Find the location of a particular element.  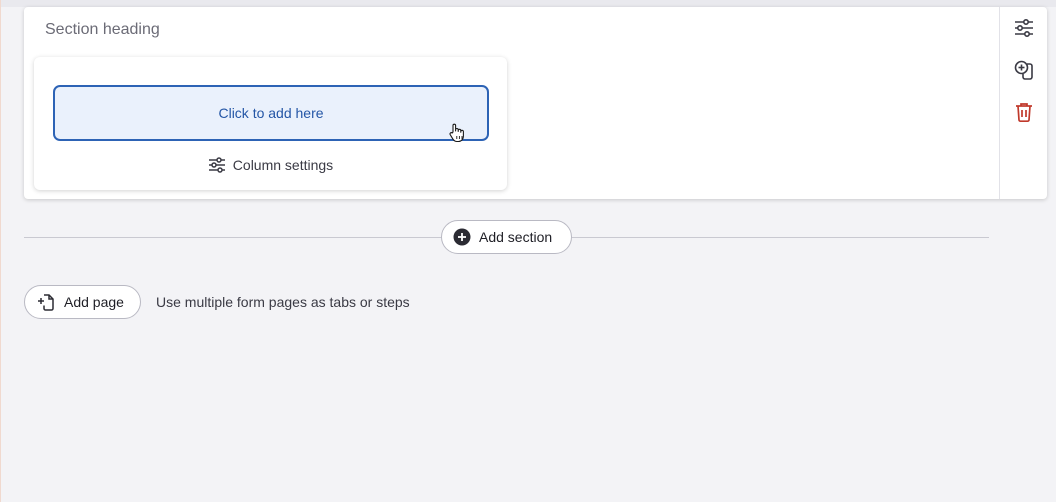

add-page-hint: Use multiple form pages as tabs or steps is located at coordinates (283, 302).